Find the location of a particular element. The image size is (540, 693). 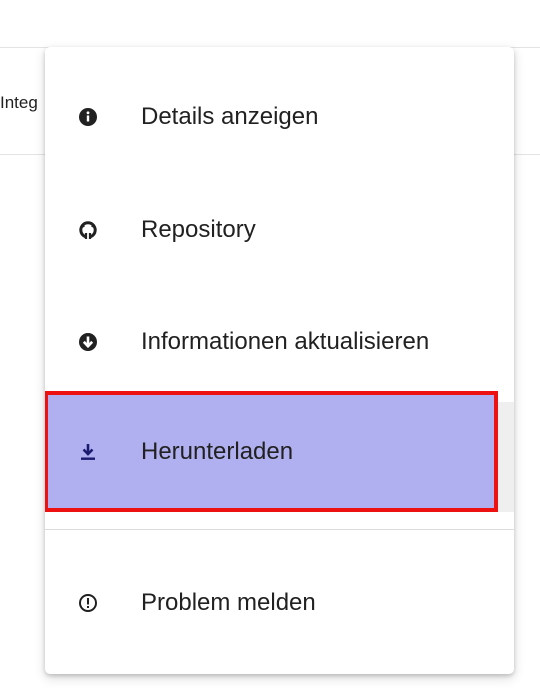

hover-shade is located at coordinates (506, 457).